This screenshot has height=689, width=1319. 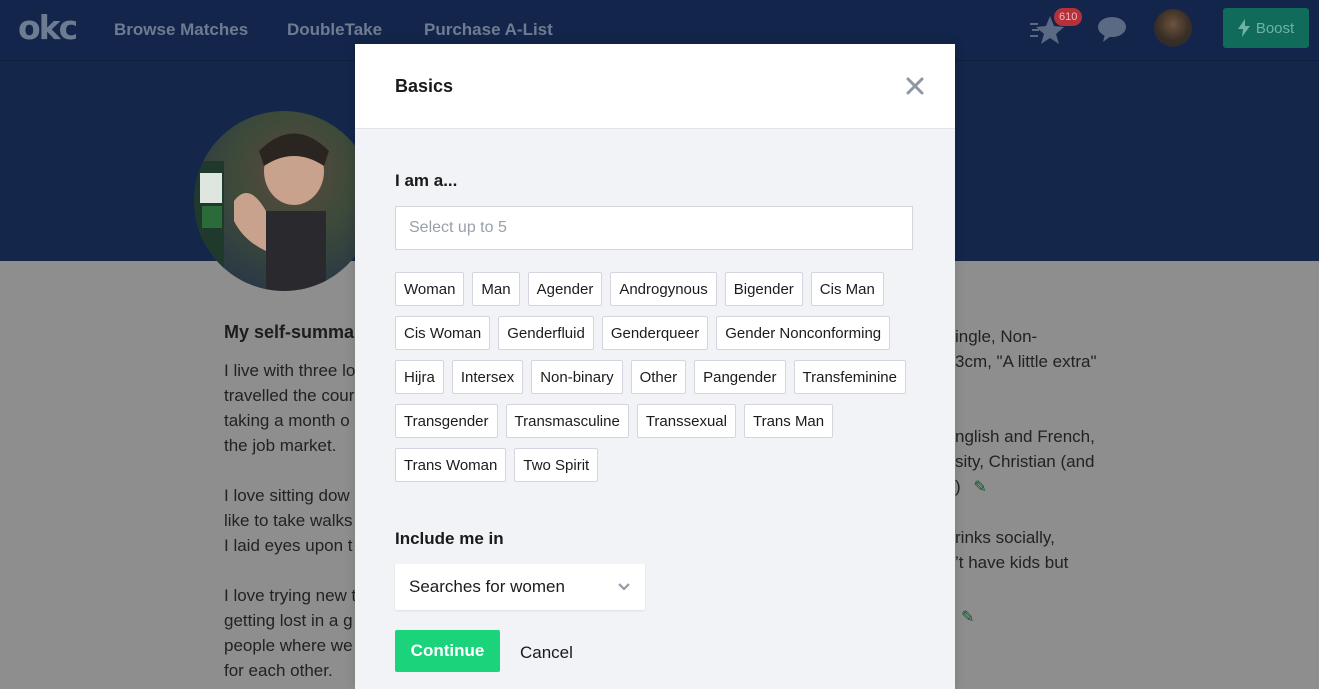 What do you see at coordinates (290, 370) in the screenshot?
I see `text-line: I live with three lo` at bounding box center [290, 370].